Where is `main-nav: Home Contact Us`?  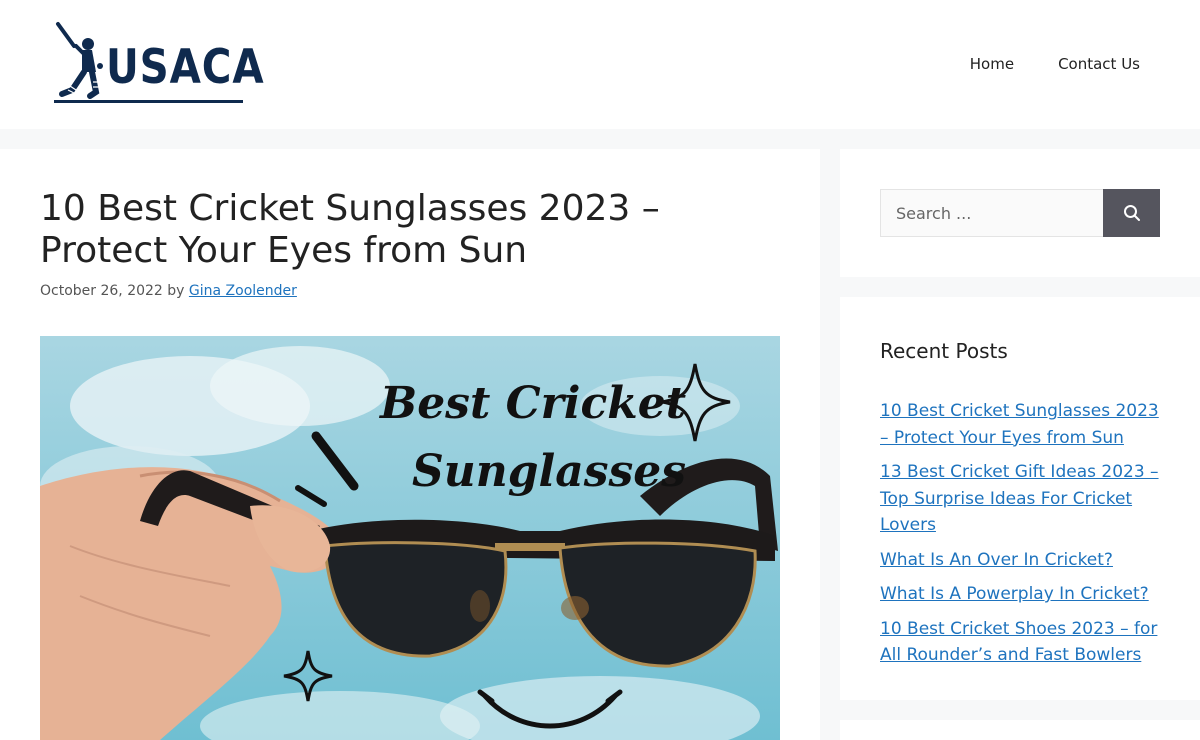 main-nav: Home Contact Us is located at coordinates (1033, 64).